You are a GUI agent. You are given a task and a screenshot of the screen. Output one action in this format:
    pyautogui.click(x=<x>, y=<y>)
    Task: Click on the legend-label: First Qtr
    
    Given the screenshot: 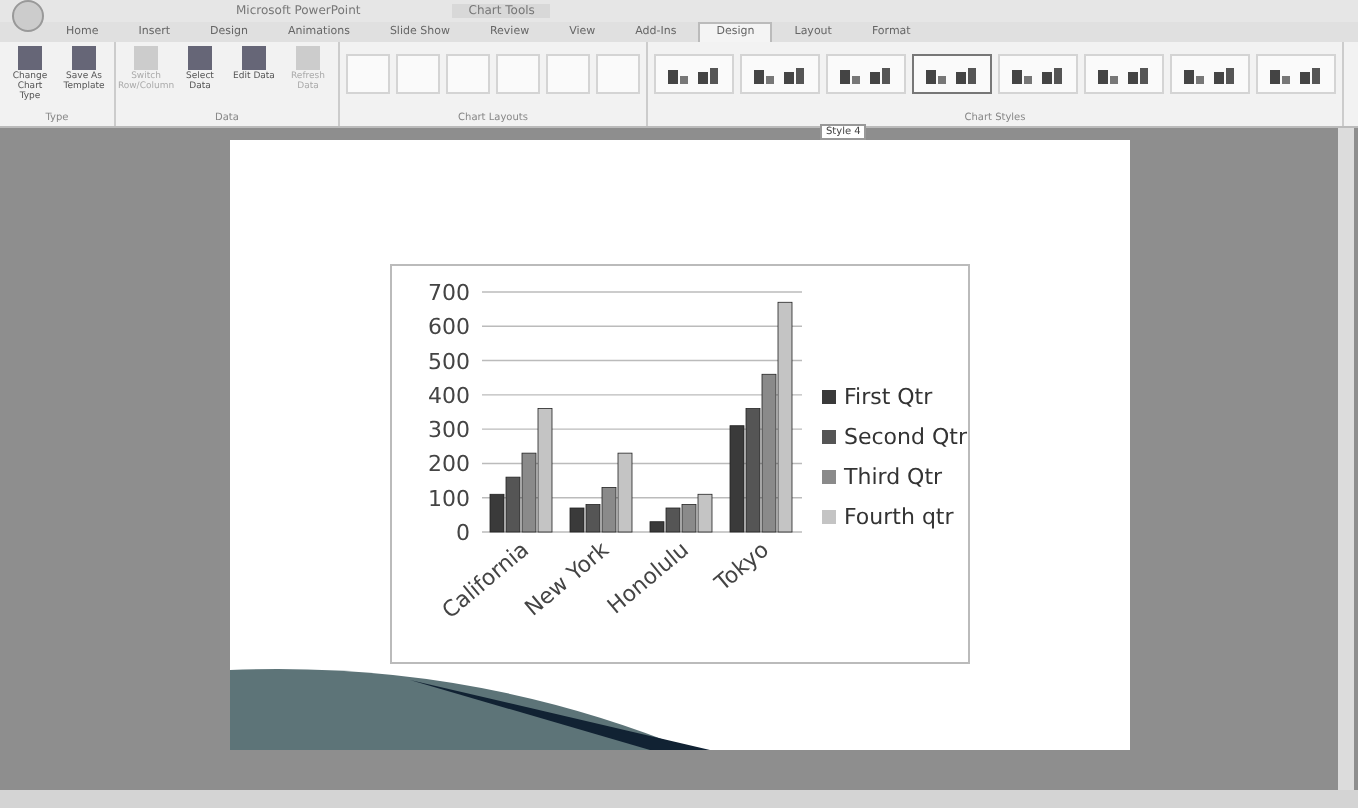 What is the action you would take?
    pyautogui.click(x=887, y=397)
    